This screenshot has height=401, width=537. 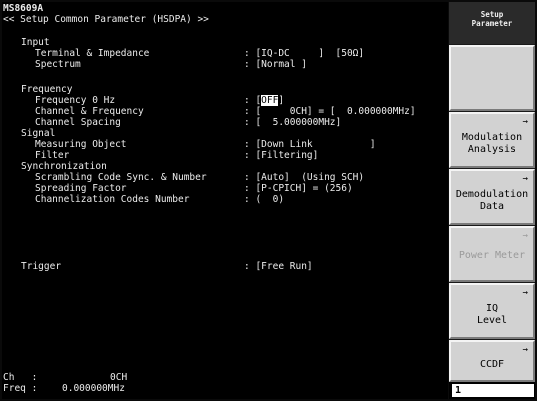 I want to click on footer-ch-label: Ch :, so click(x=20, y=377).